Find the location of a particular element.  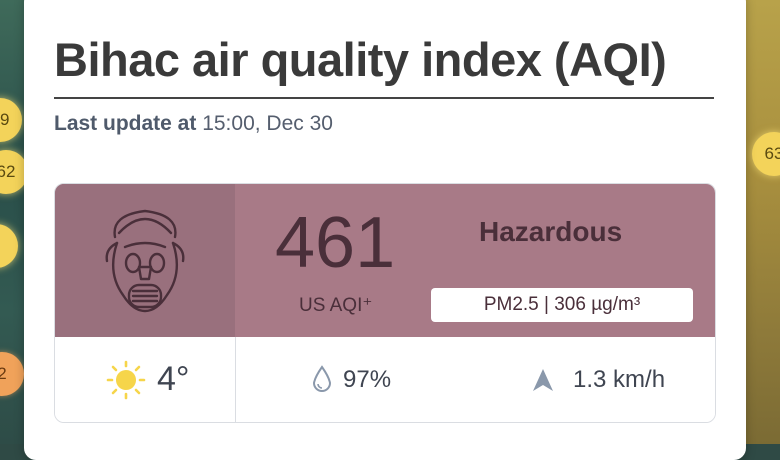

weather-divider is located at coordinates (235, 379).